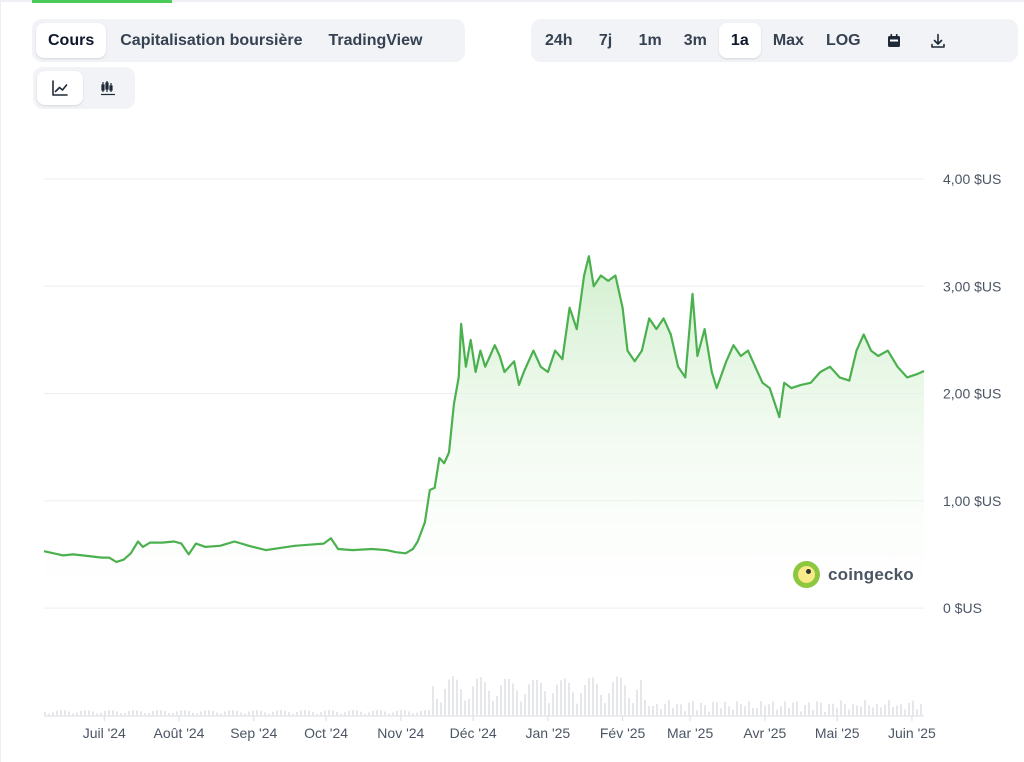  Describe the element at coordinates (690, 733) in the screenshot. I see `x-tick-label: Mar '25` at that location.